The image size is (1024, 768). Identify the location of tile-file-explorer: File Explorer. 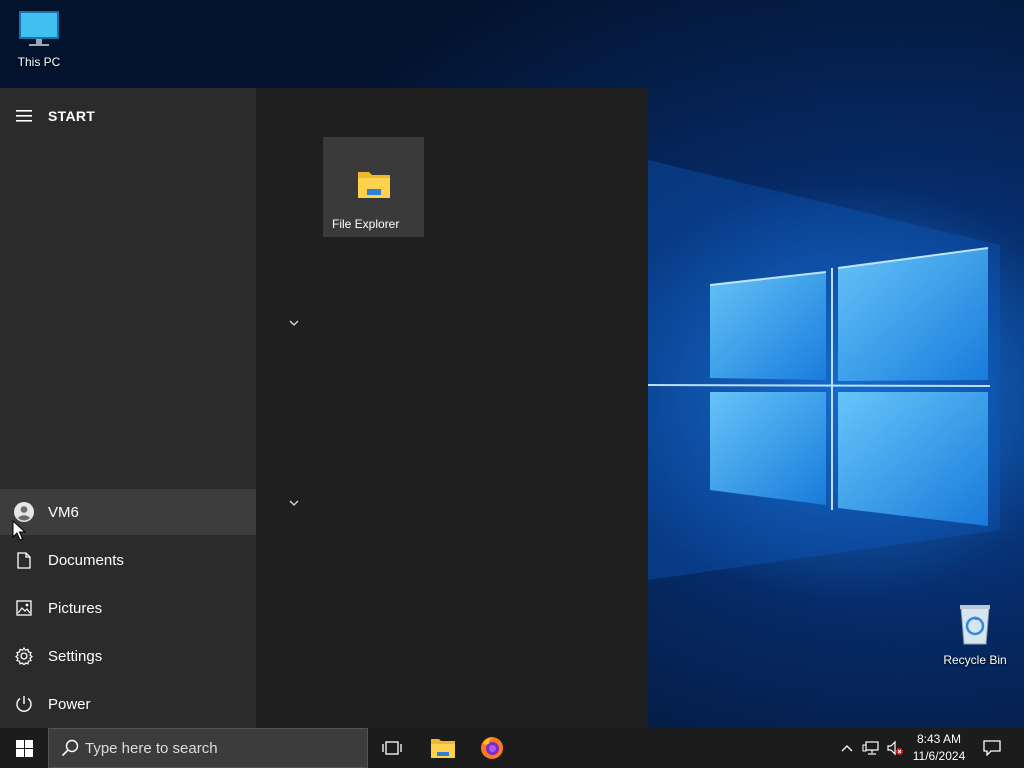
(373, 187).